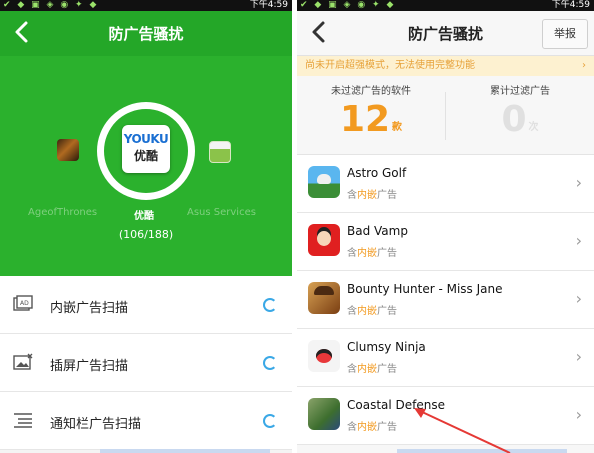  What do you see at coordinates (68, 150) in the screenshot?
I see `ageofthrones-app-icon` at bounding box center [68, 150].